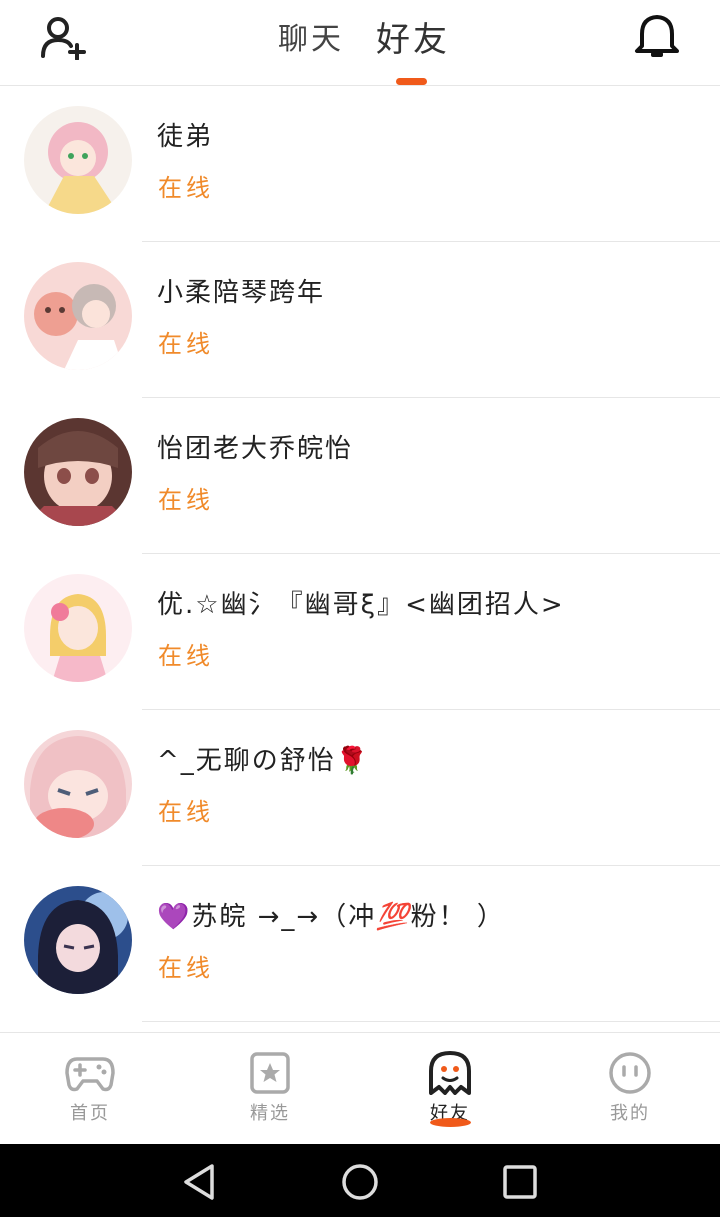  I want to click on nav-label: 精选, so click(270, 1113).